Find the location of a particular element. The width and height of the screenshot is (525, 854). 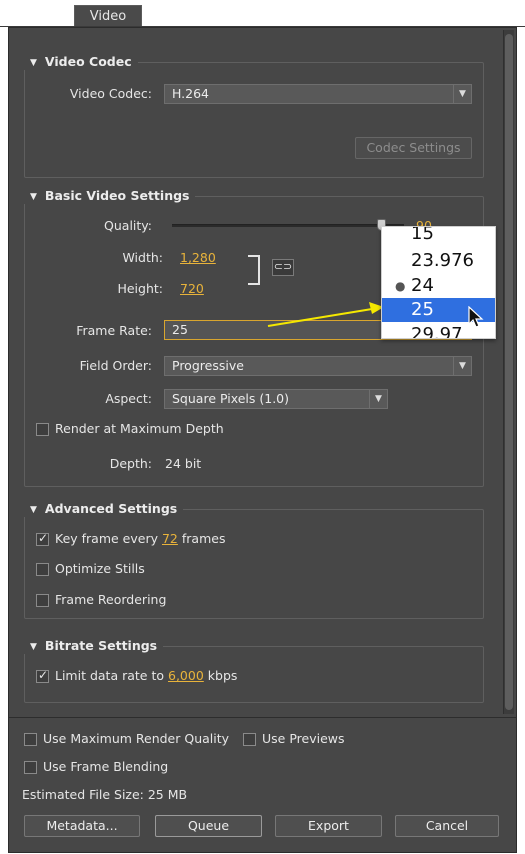

frame-rate-option-label: 29.97 is located at coordinates (437, 331).